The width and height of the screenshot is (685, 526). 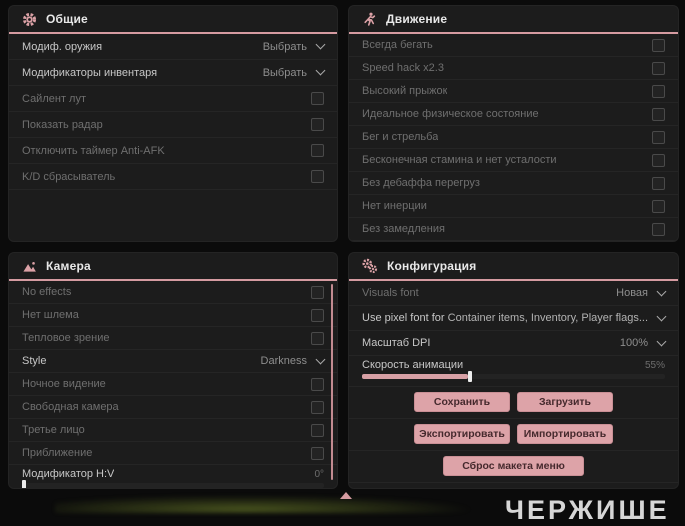 I want to click on panel-title: Камера, so click(x=68, y=266).